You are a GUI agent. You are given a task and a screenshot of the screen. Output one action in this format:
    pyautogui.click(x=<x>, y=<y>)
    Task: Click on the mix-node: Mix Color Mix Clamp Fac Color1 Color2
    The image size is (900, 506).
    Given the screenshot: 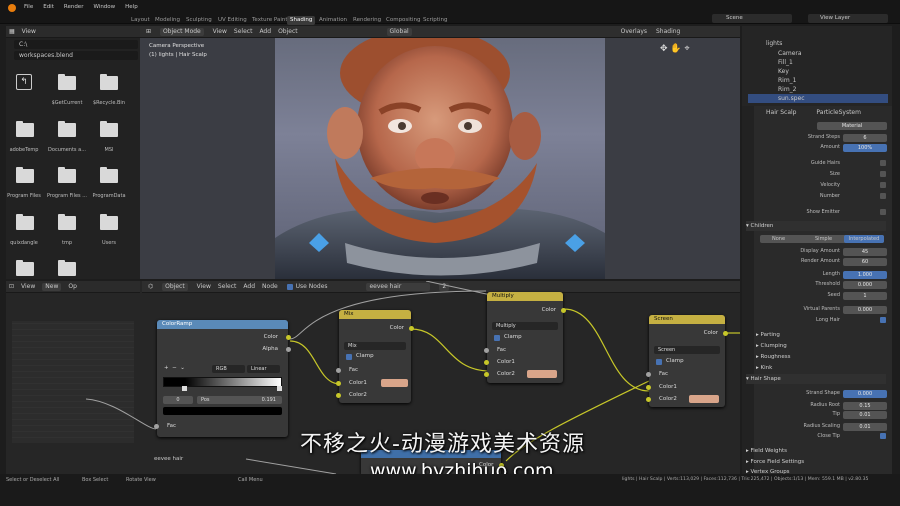 What is the action you would take?
    pyautogui.click(x=375, y=356)
    